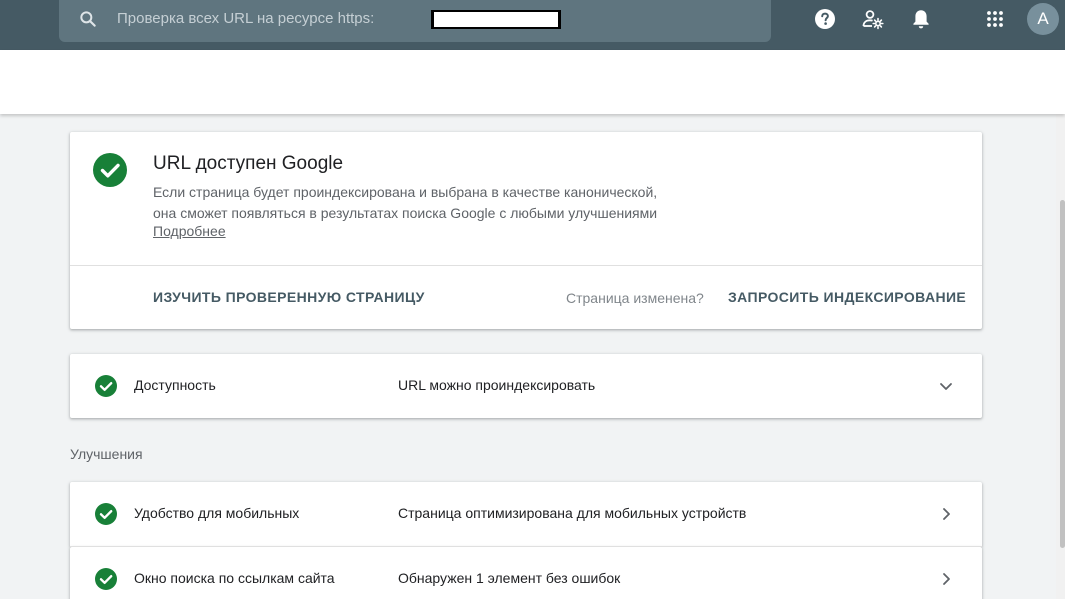  What do you see at coordinates (415, 21) in the screenshot?
I see `url-inspection-search: Проверка всех URL на ресурсе https:` at bounding box center [415, 21].